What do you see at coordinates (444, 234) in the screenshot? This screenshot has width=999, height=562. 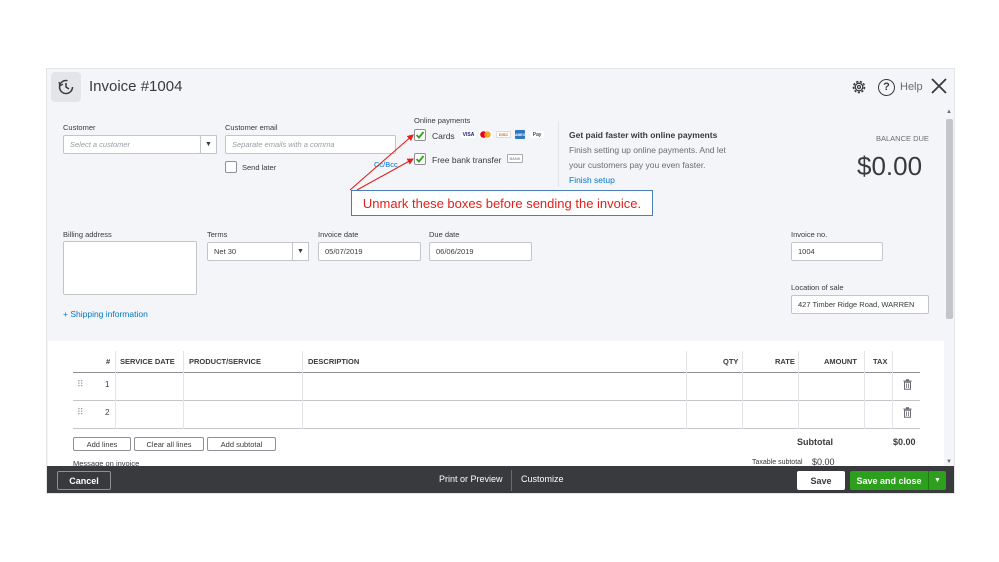 I see `due-date-label: Due date` at bounding box center [444, 234].